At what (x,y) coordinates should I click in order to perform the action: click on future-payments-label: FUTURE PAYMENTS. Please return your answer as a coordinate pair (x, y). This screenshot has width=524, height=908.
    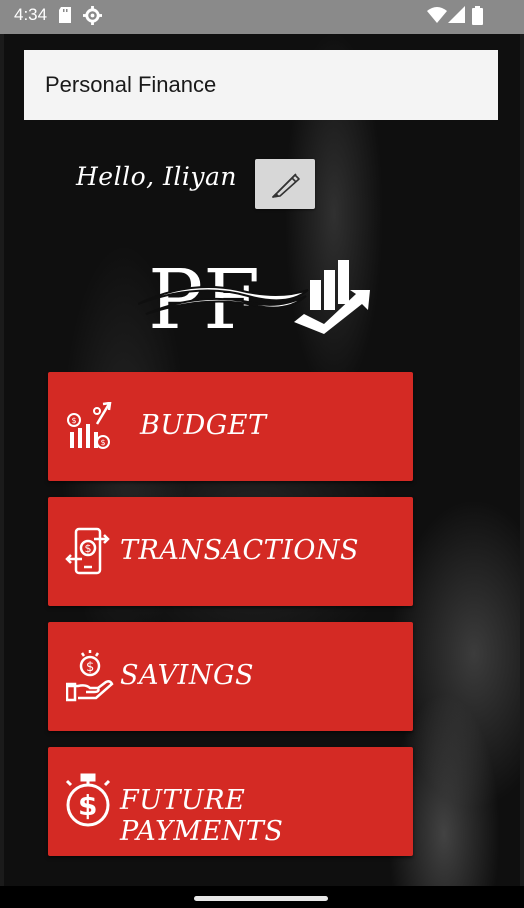
    Looking at the image, I should click on (202, 816).